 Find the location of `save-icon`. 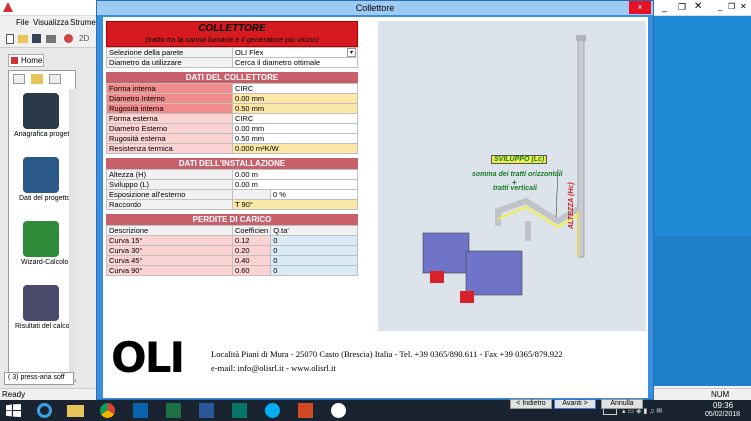

save-icon is located at coordinates (36, 38).